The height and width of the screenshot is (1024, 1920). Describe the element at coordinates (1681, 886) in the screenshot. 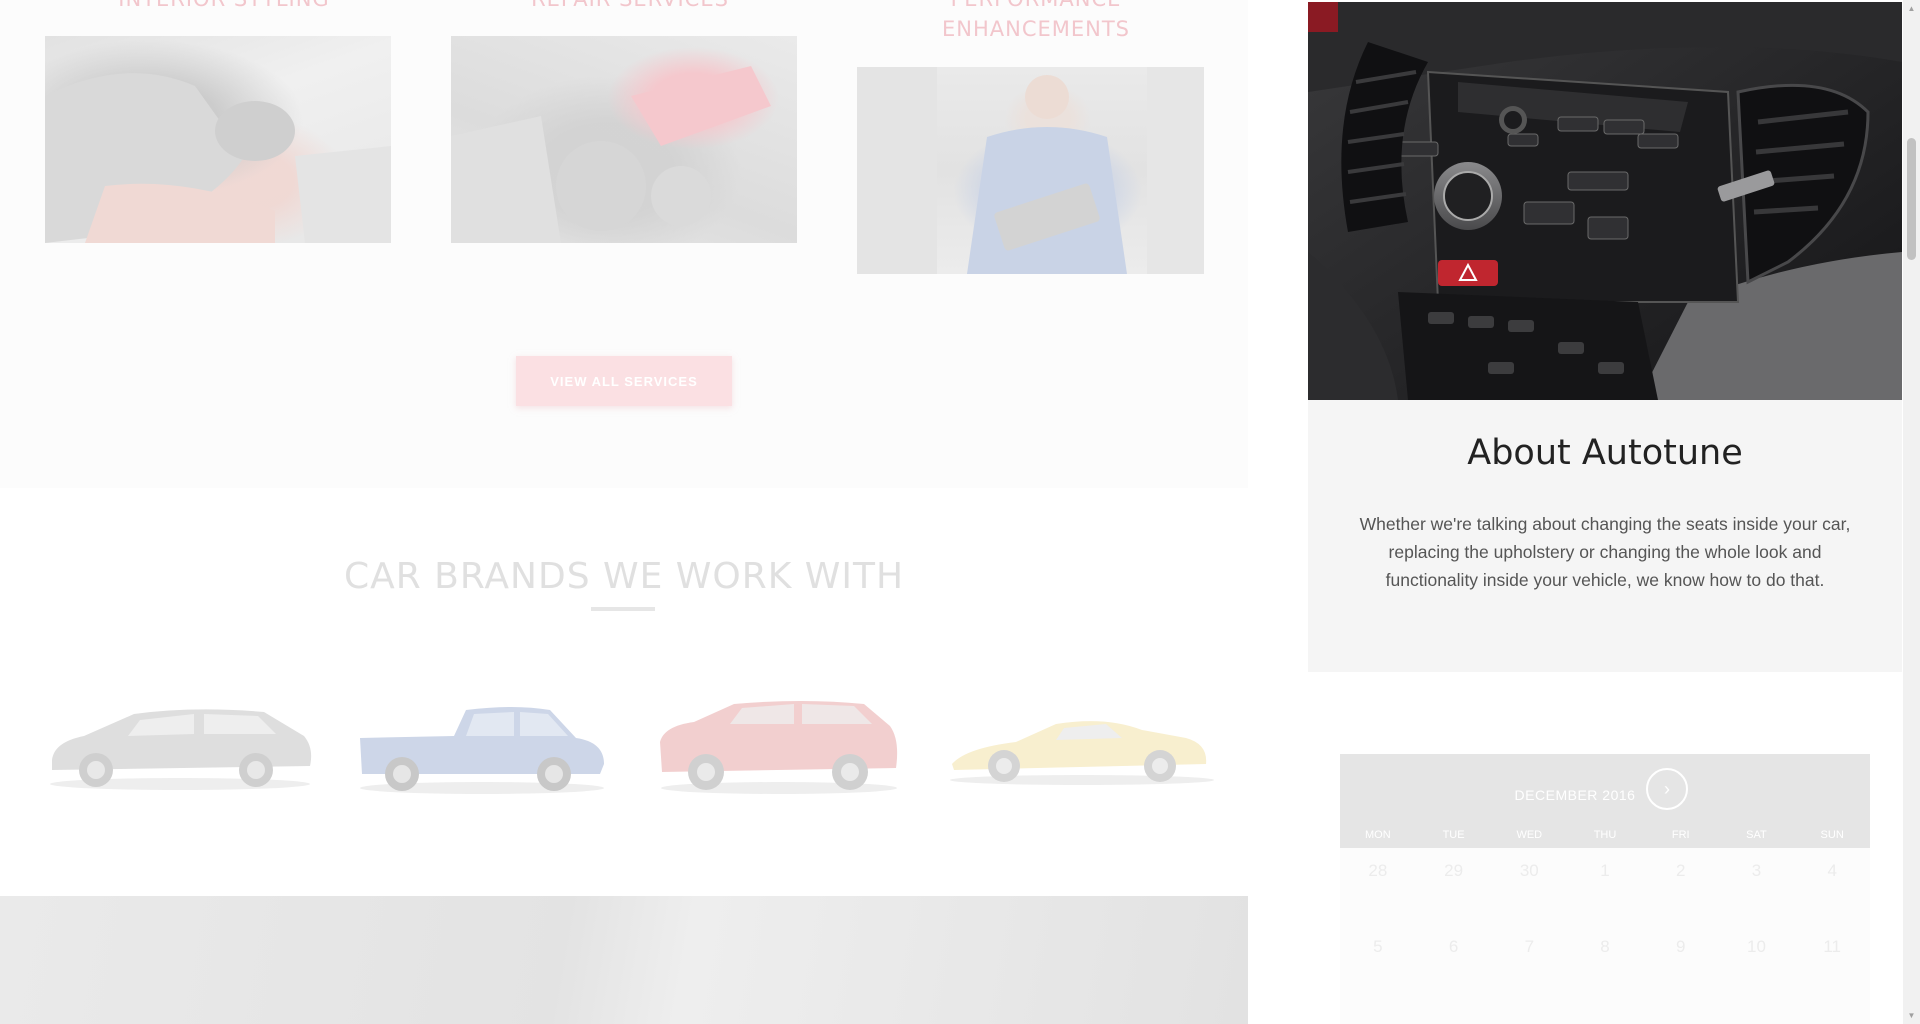

I see `calendar-day: 2` at that location.